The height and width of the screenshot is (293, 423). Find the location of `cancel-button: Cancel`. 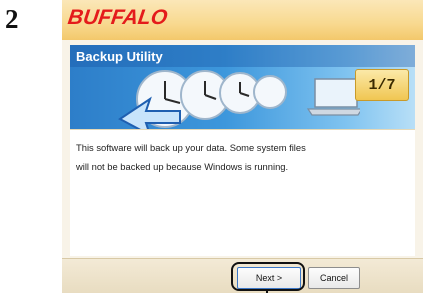

cancel-button: Cancel is located at coordinates (334, 278).